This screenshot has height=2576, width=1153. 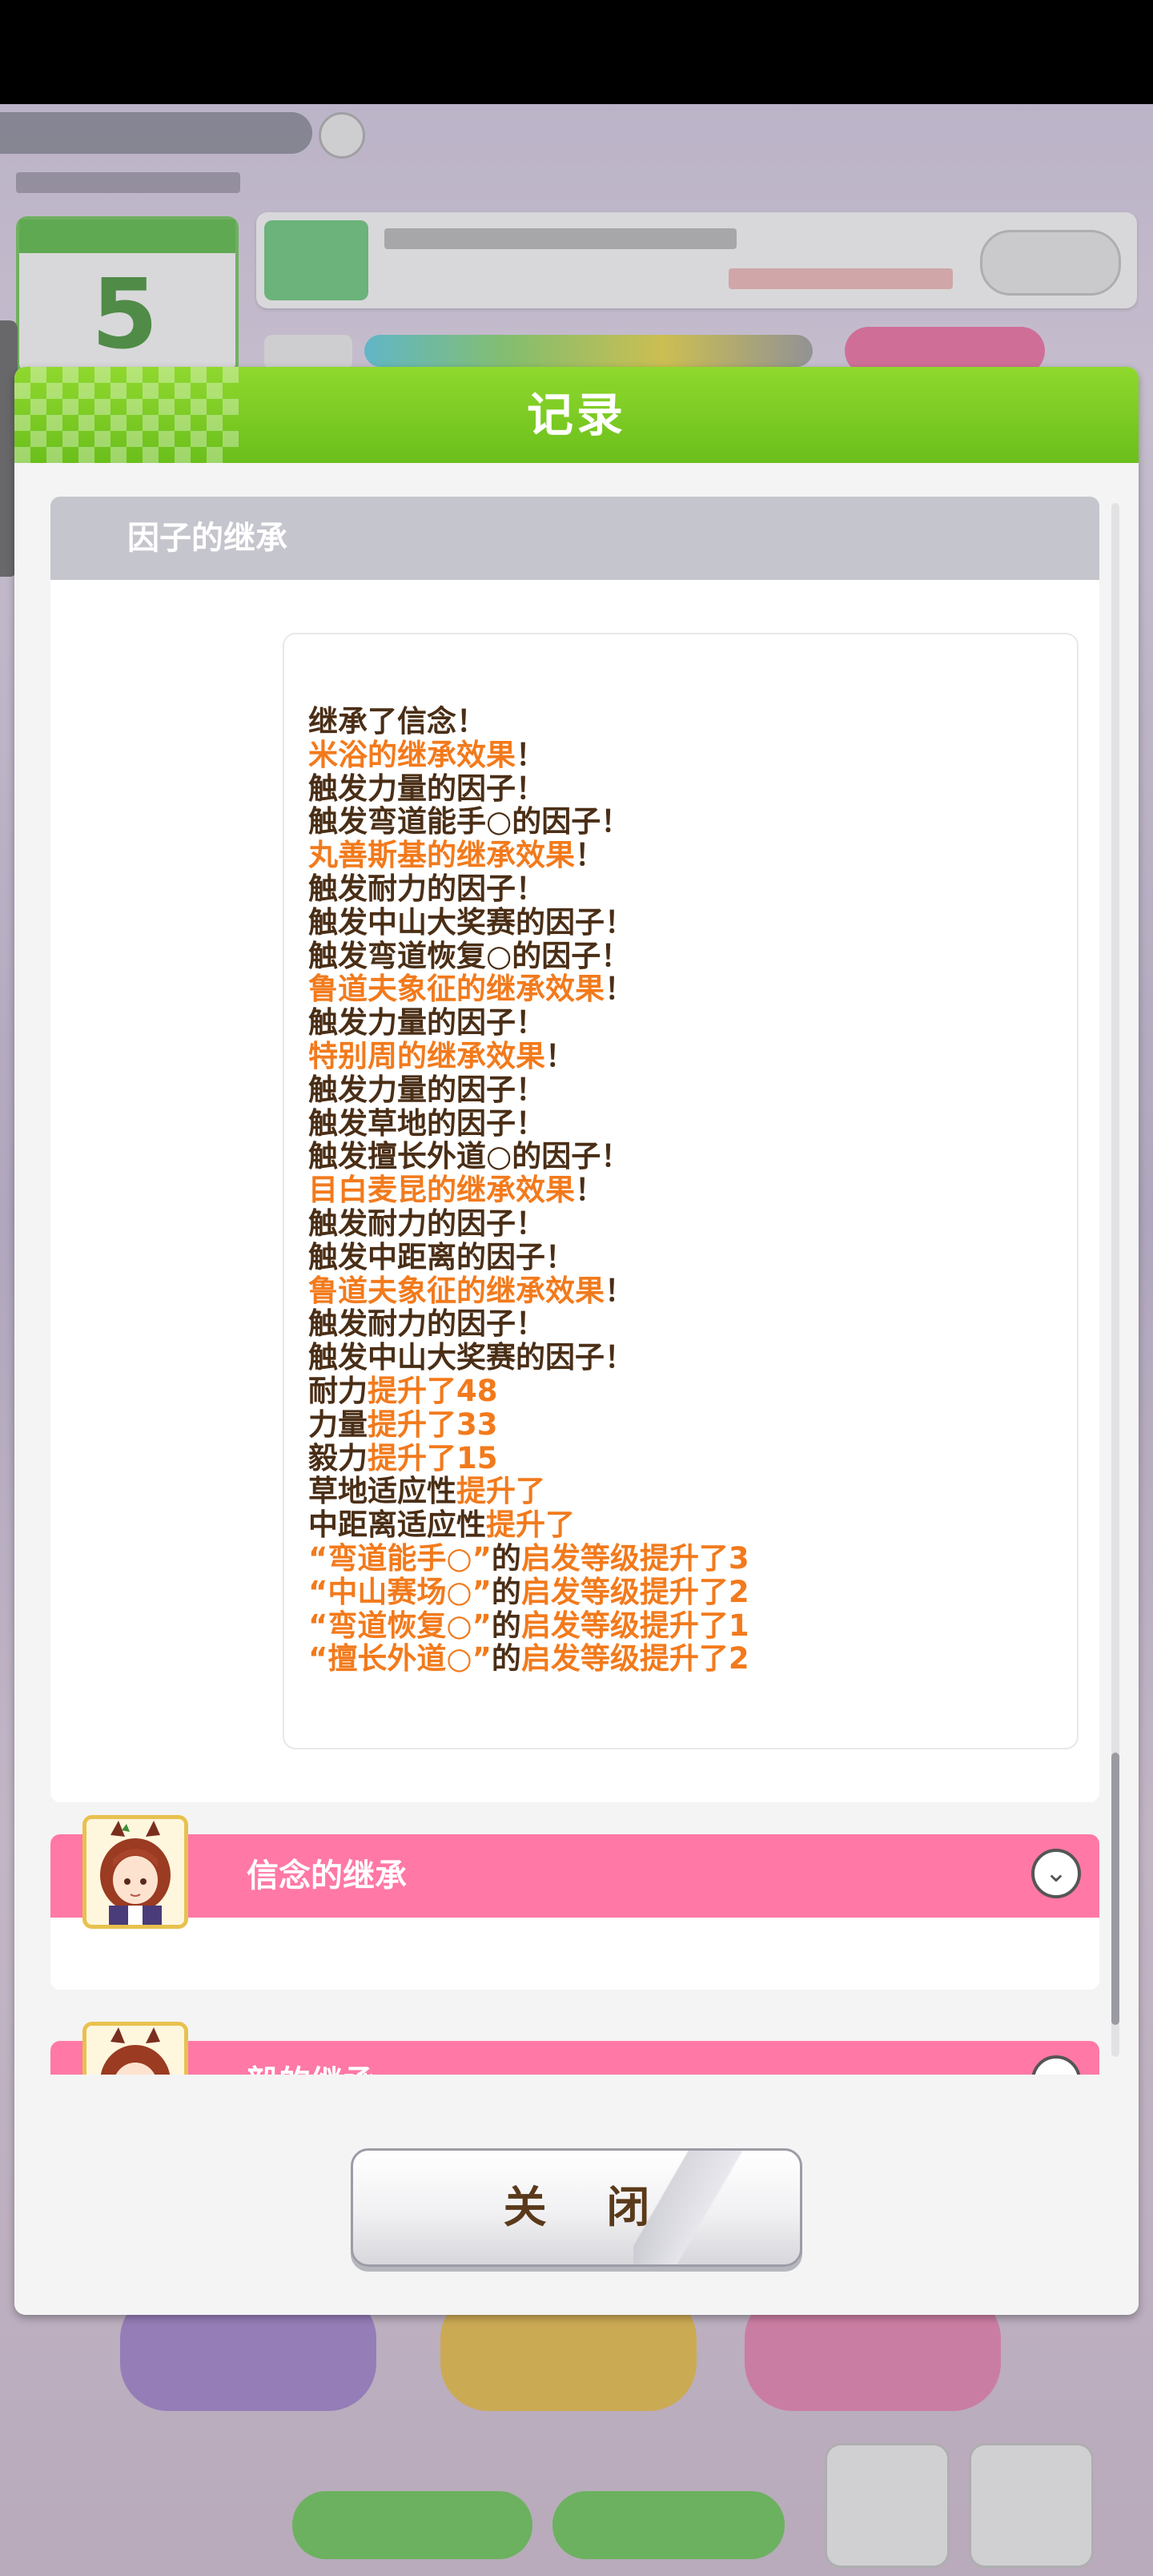 I want to click on log-line: 触发弯道能手○的因子！, so click(x=529, y=822).